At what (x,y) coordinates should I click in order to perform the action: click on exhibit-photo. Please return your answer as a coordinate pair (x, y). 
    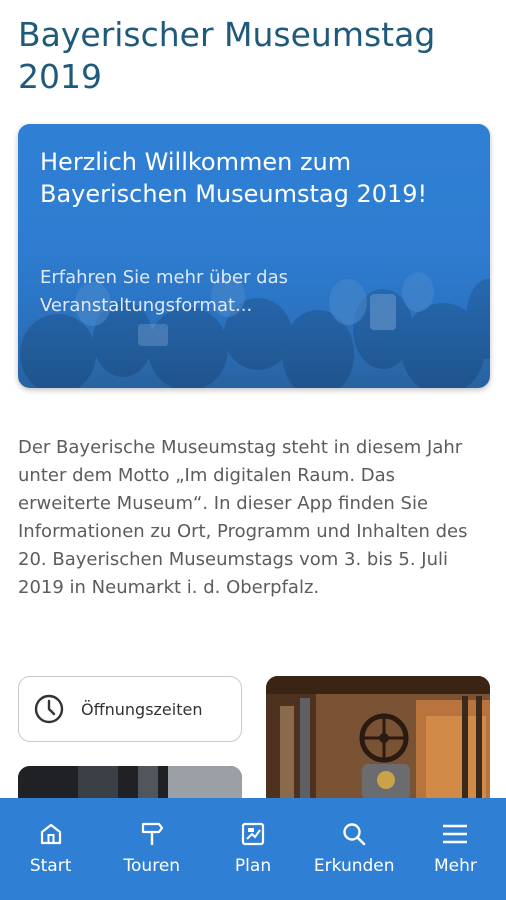
    Looking at the image, I should click on (378, 738).